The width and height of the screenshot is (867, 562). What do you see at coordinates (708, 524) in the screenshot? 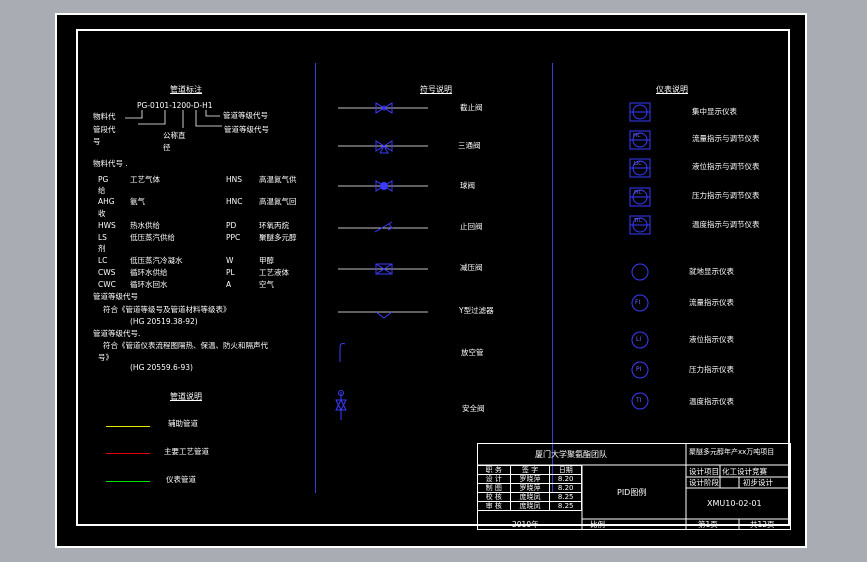
I see `sheet-number: 第1页` at bounding box center [708, 524].